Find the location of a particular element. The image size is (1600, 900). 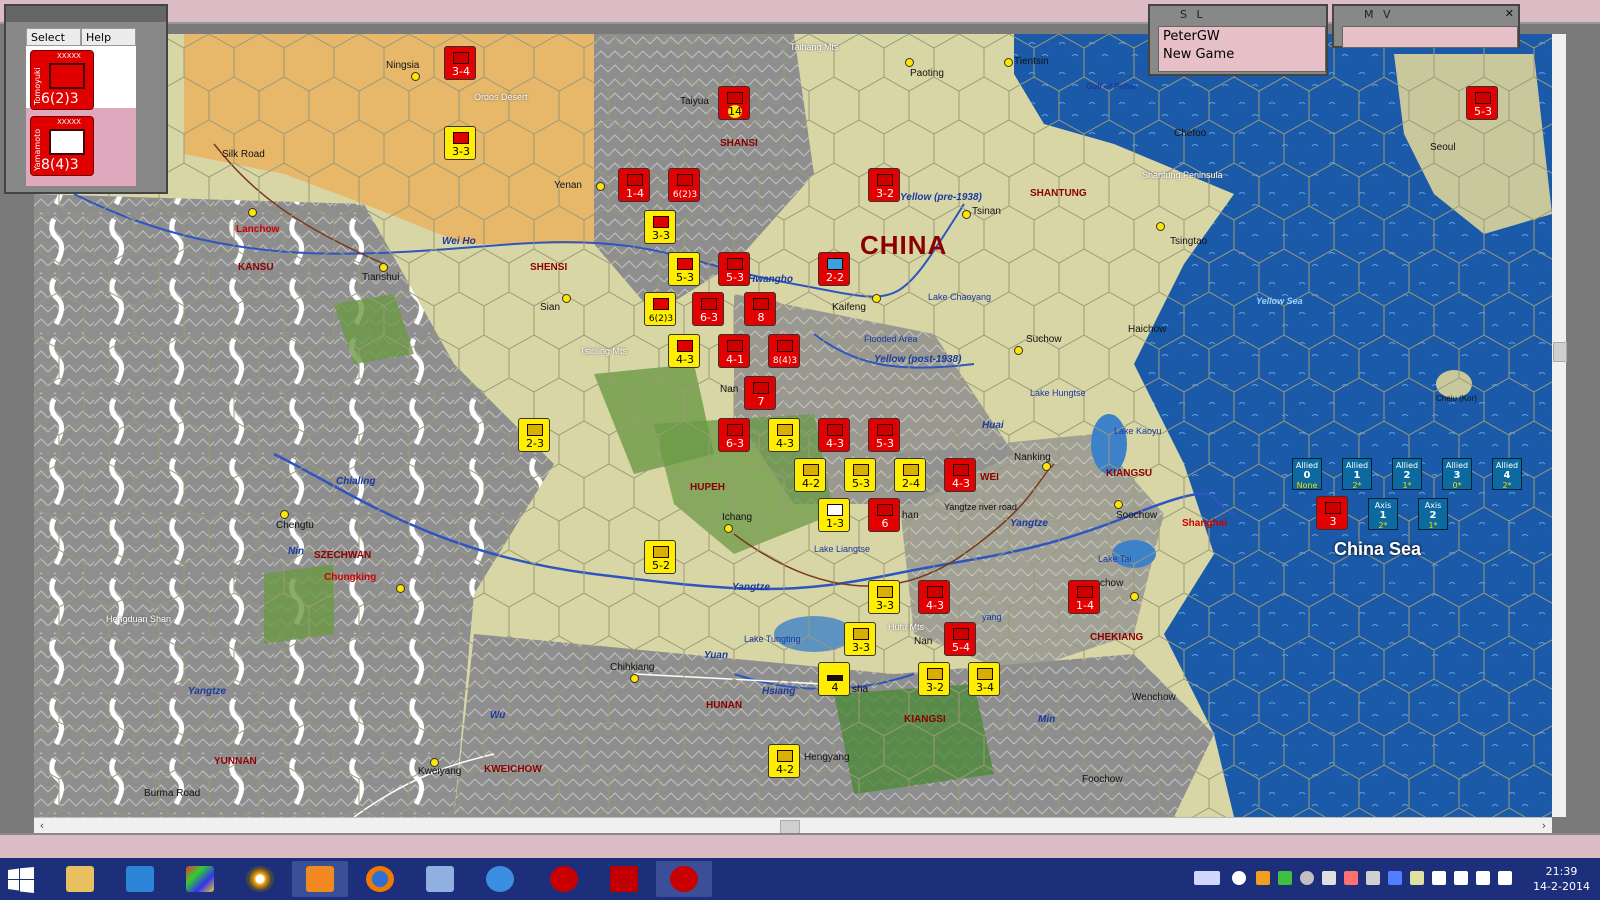

axis-unit-counter: 2-2 is located at coordinates (834, 269).